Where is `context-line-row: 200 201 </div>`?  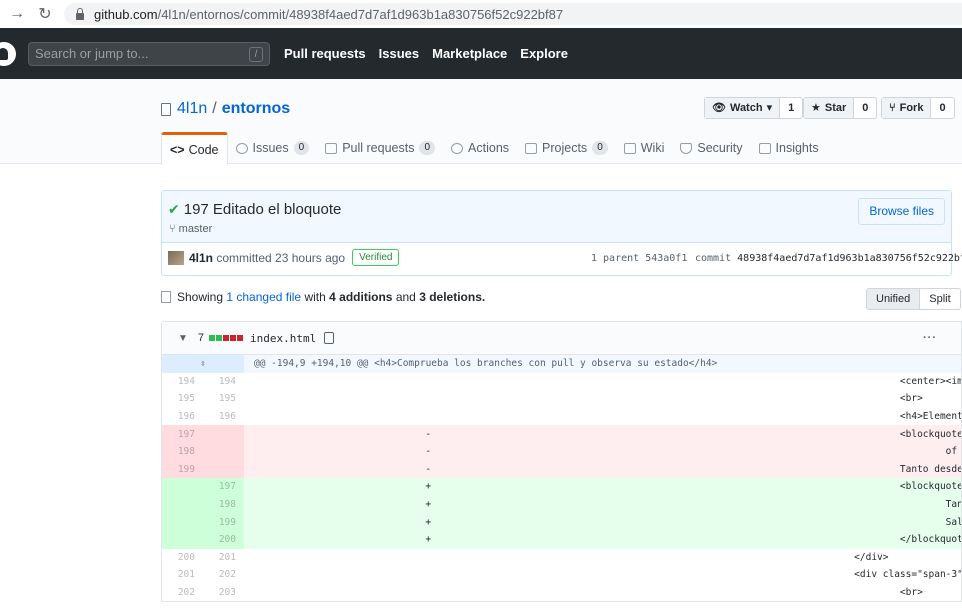 context-line-row: 200 201 </div> is located at coordinates (561, 558).